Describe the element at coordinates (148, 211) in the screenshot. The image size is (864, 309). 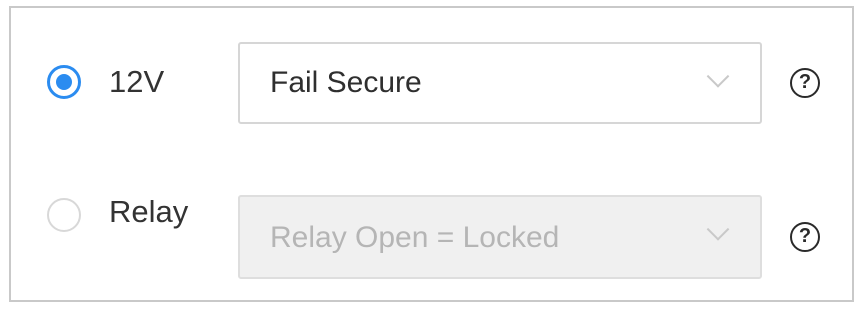
I see `radio-label-relay: Relay` at that location.